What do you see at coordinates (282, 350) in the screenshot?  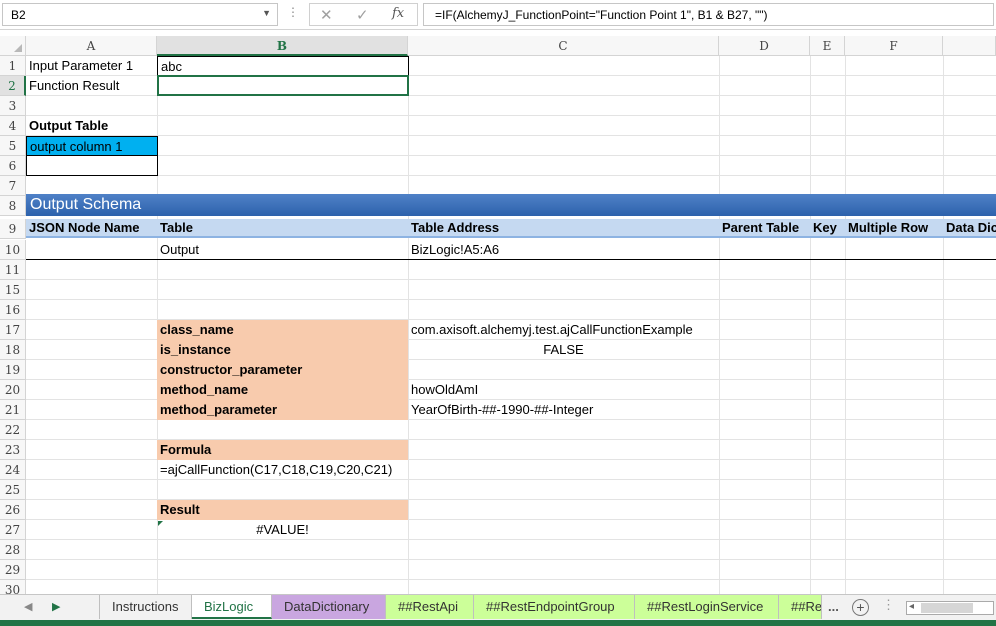 I see `cell-b18: is_instance` at bounding box center [282, 350].